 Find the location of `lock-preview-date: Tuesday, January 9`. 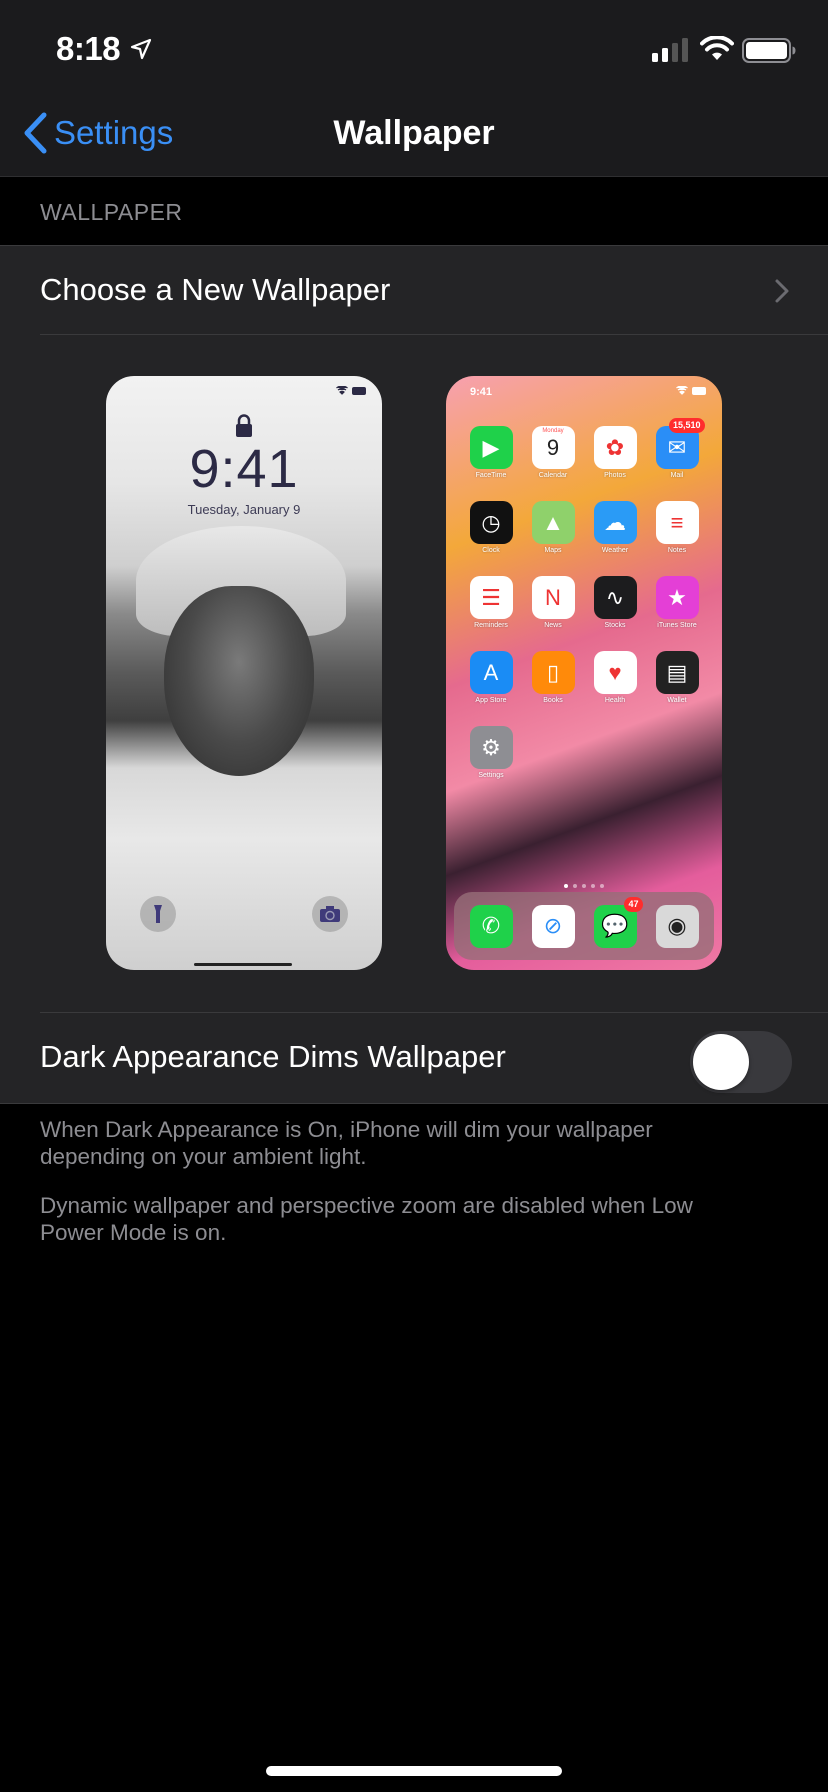

lock-preview-date: Tuesday, January 9 is located at coordinates (244, 509).